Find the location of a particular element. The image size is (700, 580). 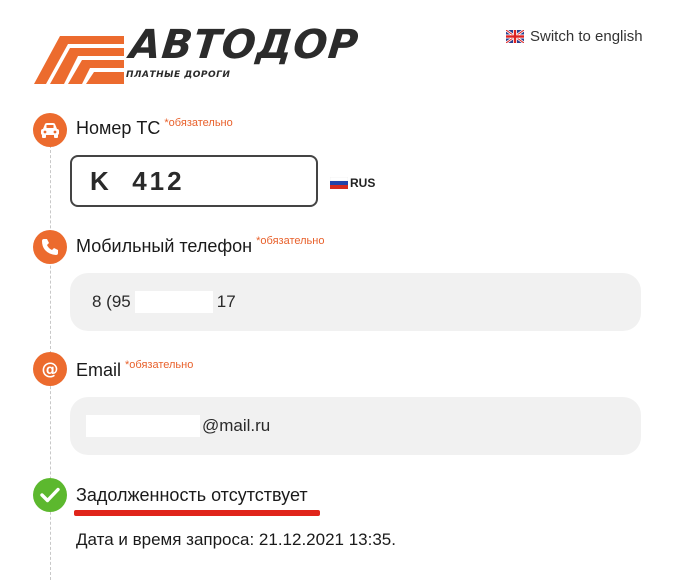

switch-language-link: Switch to english is located at coordinates (574, 36).